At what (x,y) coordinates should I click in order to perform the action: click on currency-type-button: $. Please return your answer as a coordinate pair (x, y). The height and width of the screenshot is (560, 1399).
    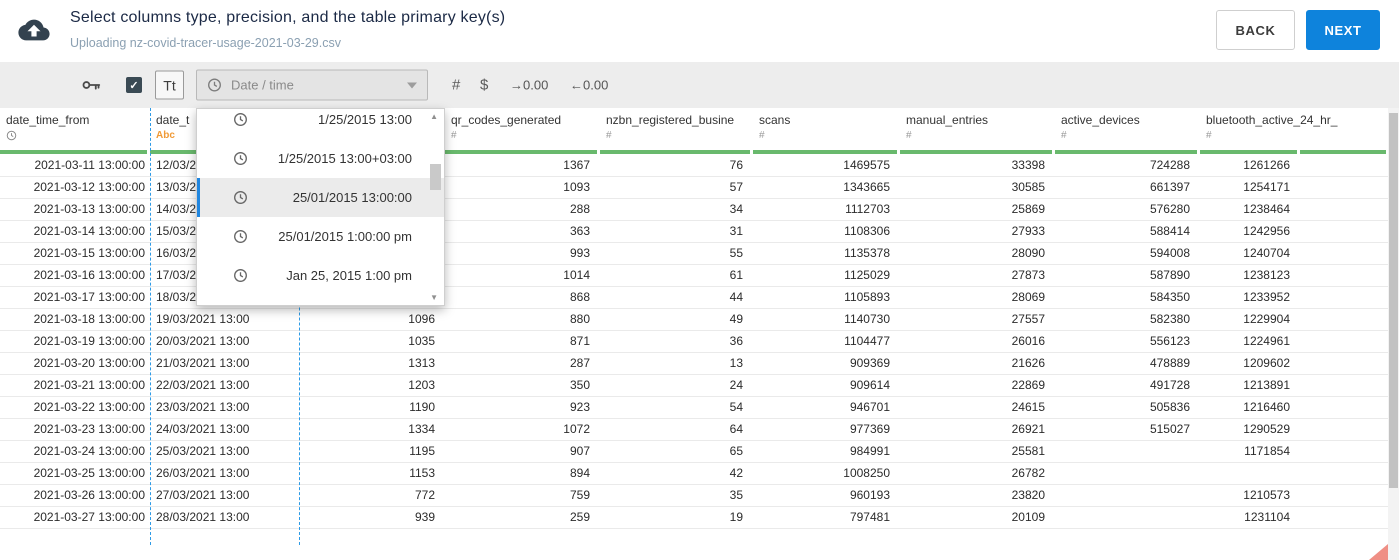
    Looking at the image, I should click on (484, 85).